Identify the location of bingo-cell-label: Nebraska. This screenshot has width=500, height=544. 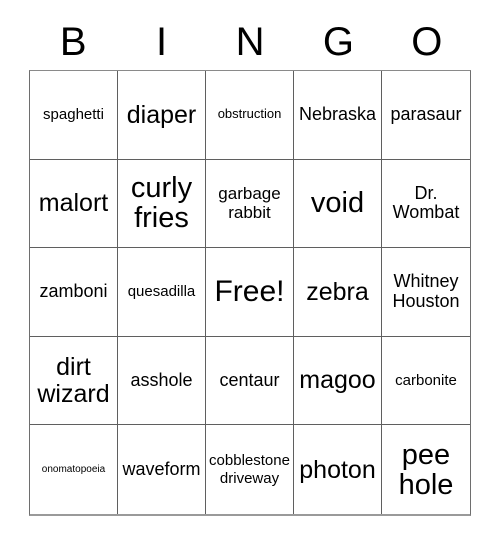
(337, 113).